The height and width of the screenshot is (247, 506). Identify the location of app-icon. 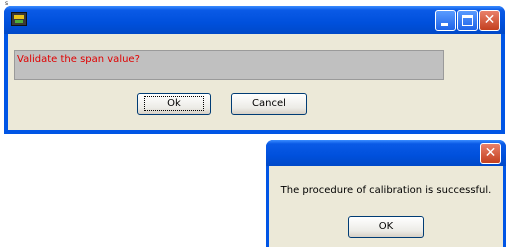
(19, 19).